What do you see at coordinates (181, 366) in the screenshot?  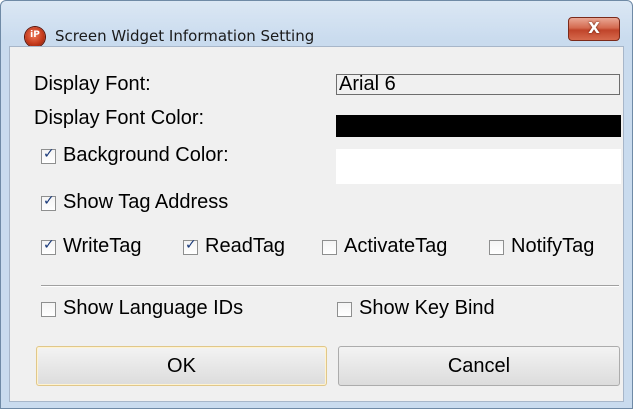 I see `ok-button: OK` at bounding box center [181, 366].